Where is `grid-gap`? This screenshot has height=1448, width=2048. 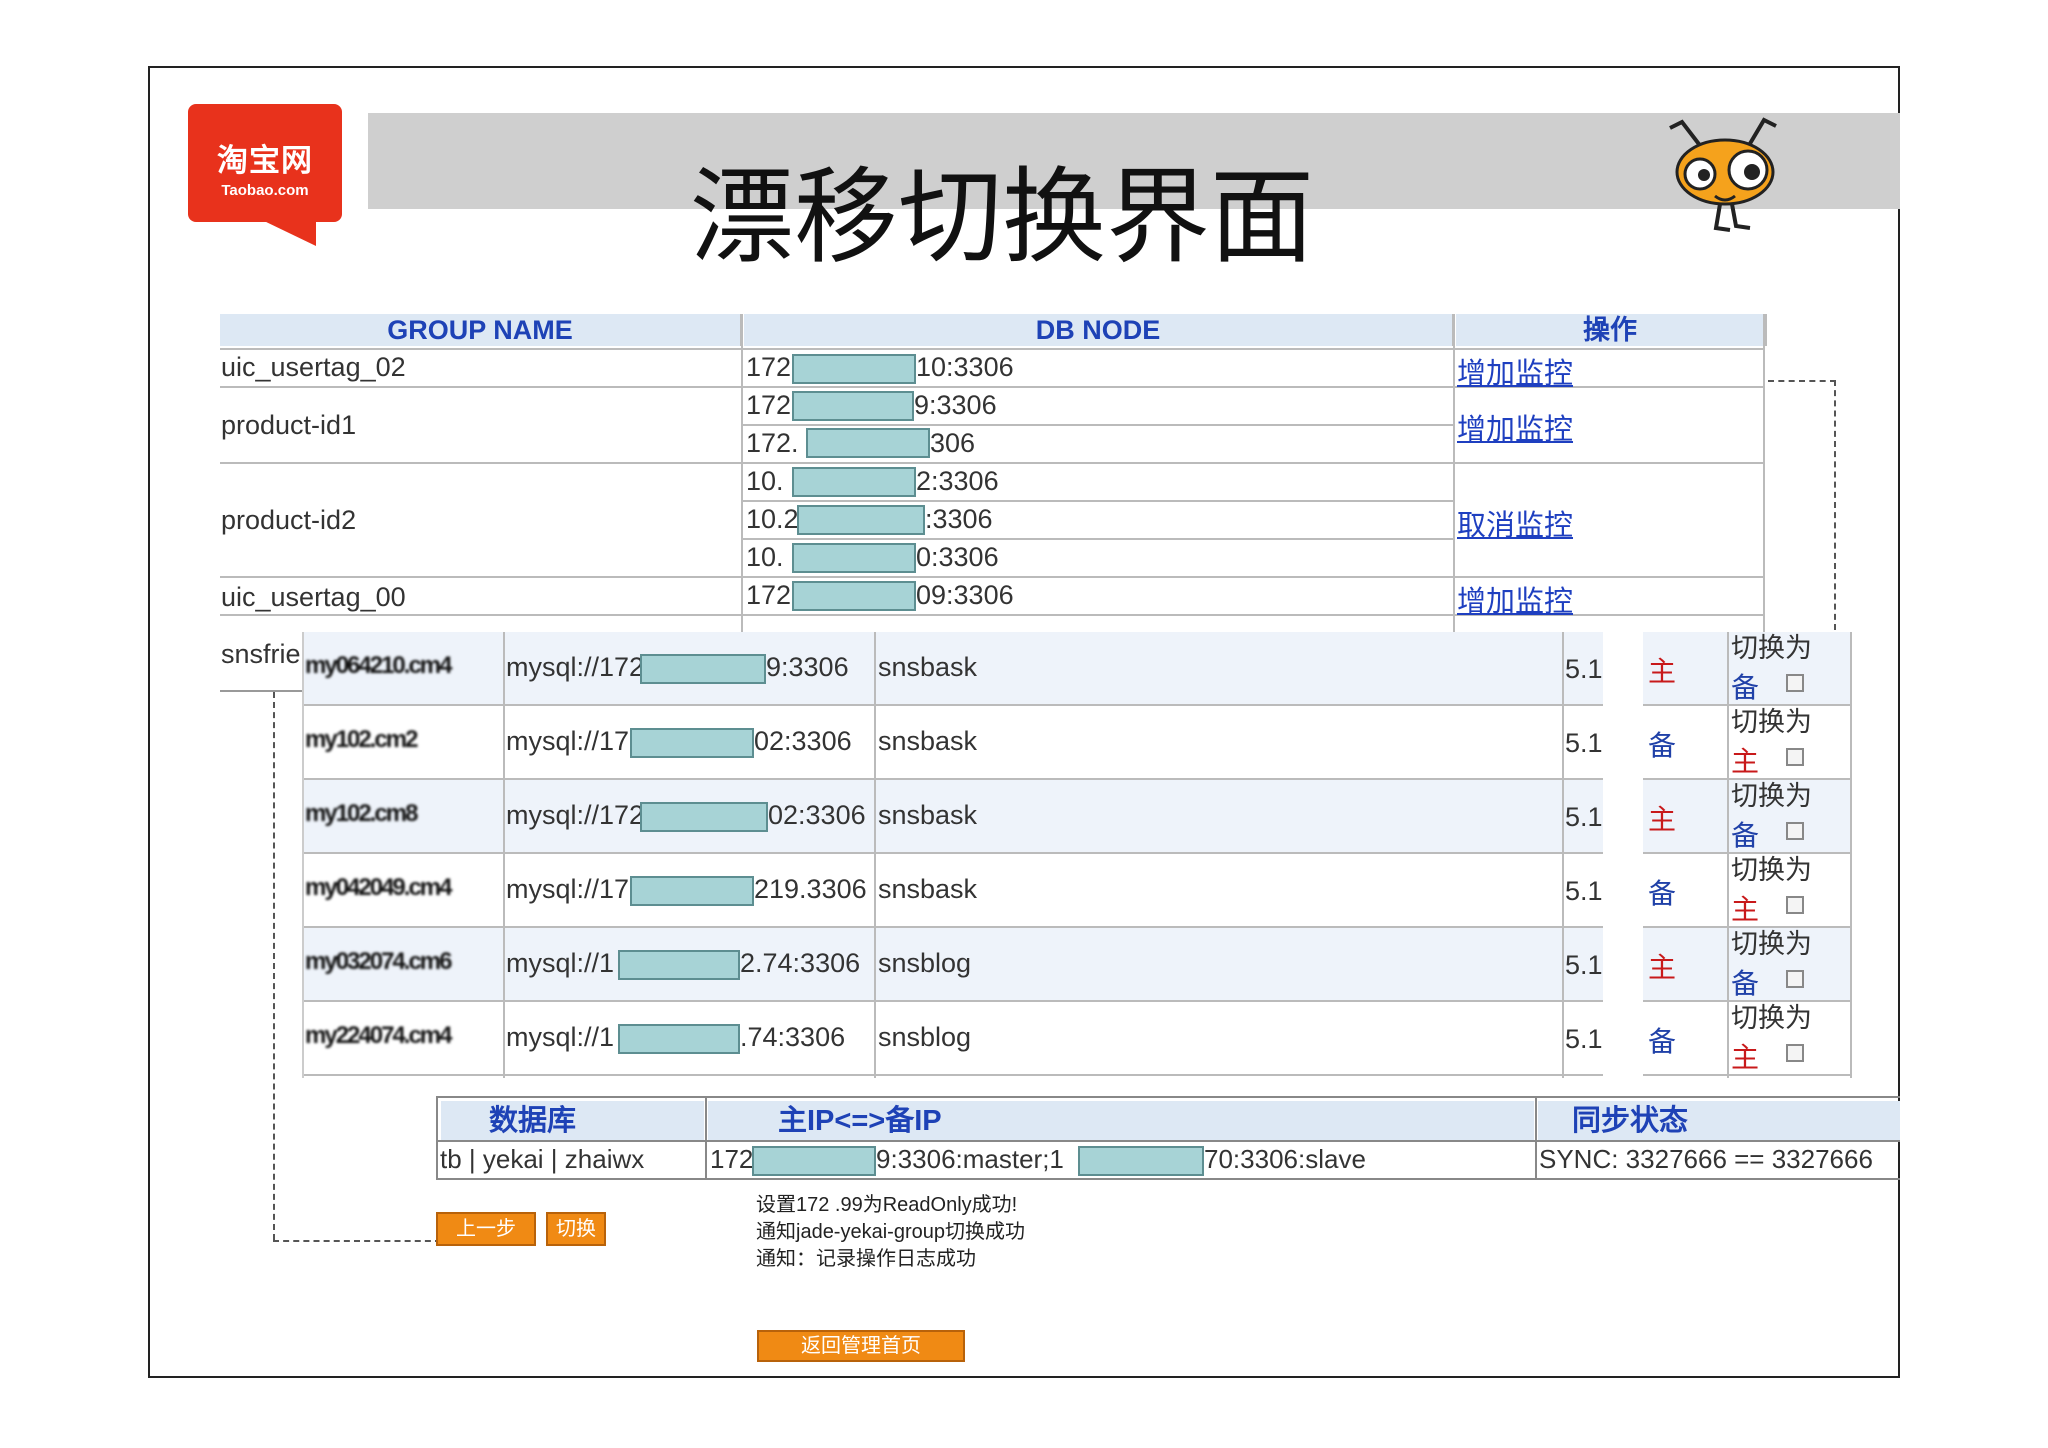 grid-gap is located at coordinates (1623, 855).